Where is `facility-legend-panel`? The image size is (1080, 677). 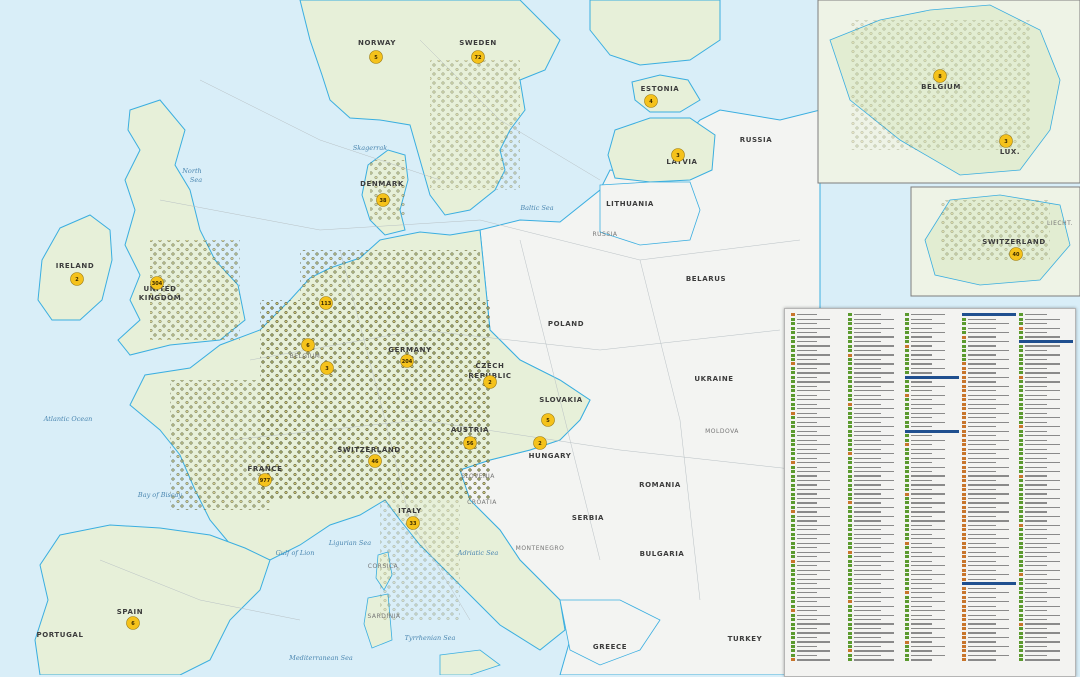 facility-legend-panel is located at coordinates (930, 492).